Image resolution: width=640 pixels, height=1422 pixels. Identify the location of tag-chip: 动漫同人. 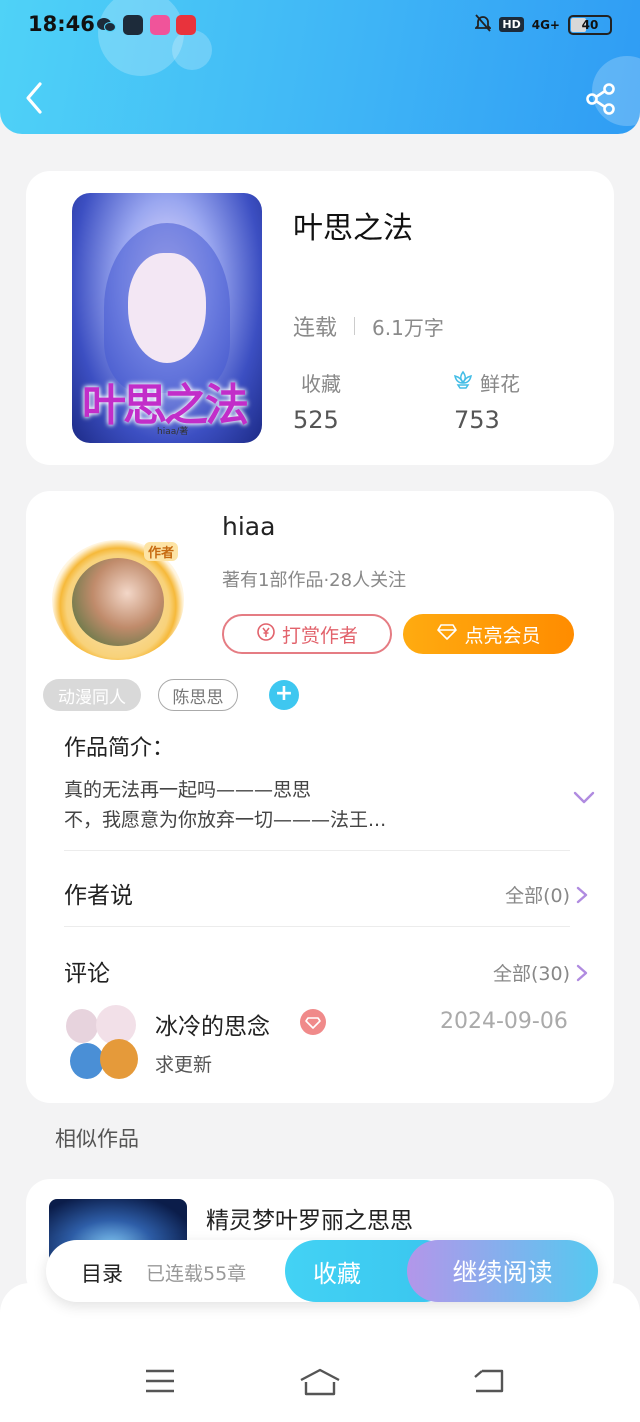
(92, 695).